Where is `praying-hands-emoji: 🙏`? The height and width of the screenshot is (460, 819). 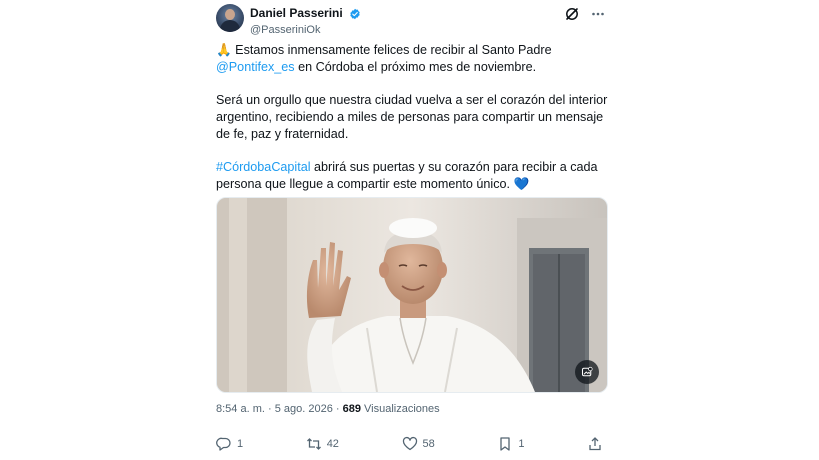 praying-hands-emoji: 🙏 is located at coordinates (224, 50).